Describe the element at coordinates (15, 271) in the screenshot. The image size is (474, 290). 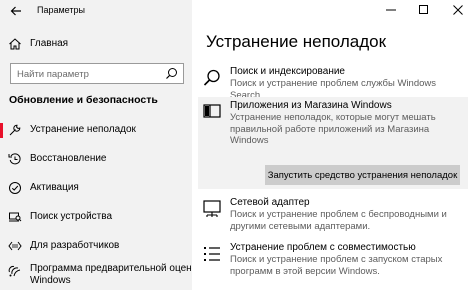
I see `insider-icon` at that location.